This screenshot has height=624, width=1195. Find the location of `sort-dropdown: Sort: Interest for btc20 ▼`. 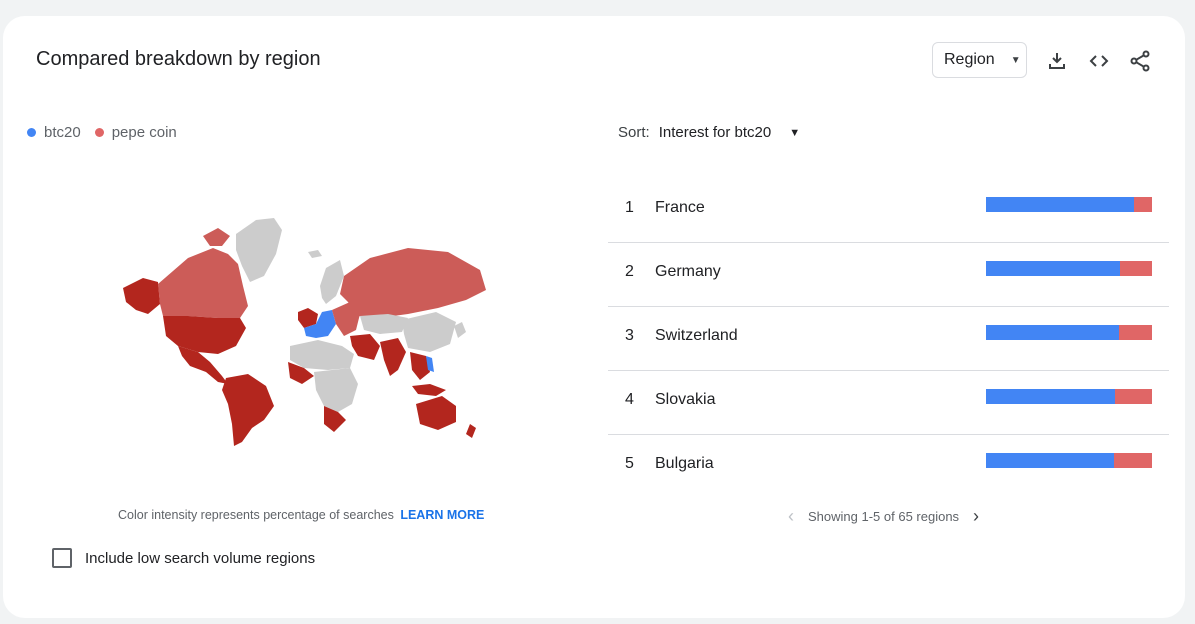

sort-dropdown: Sort: Interest for btc20 ▼ is located at coordinates (709, 132).